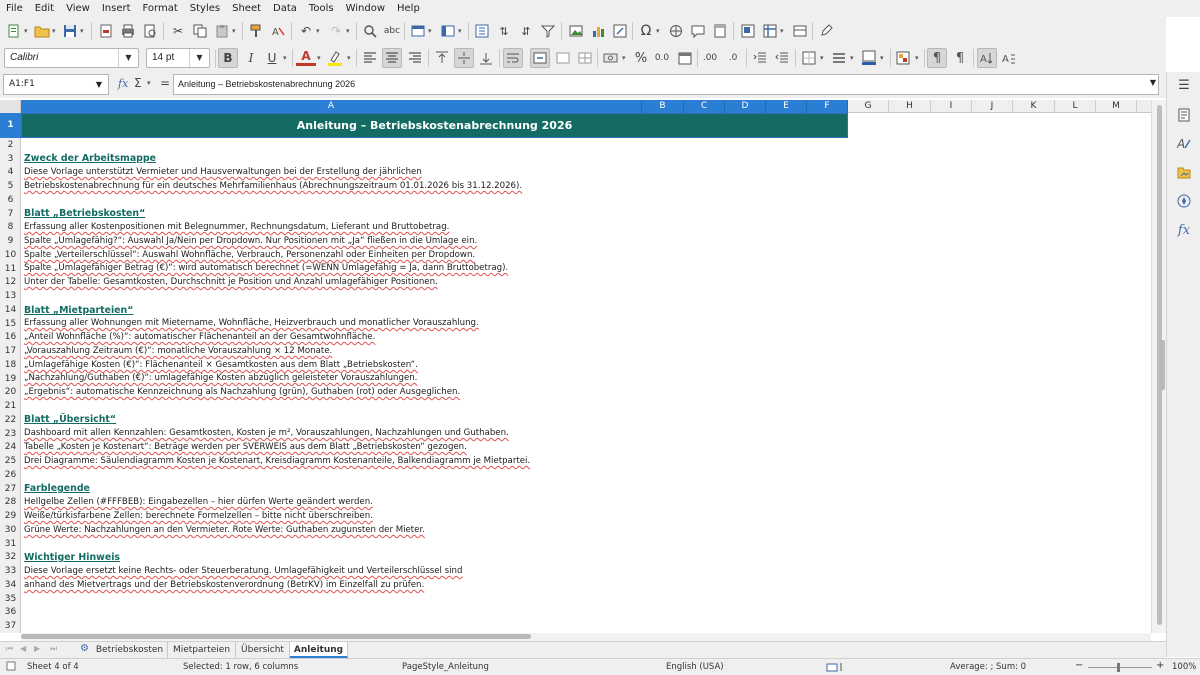 This screenshot has height=675, width=1200. What do you see at coordinates (370, 58) in the screenshot?
I see `align-left-icon` at bounding box center [370, 58].